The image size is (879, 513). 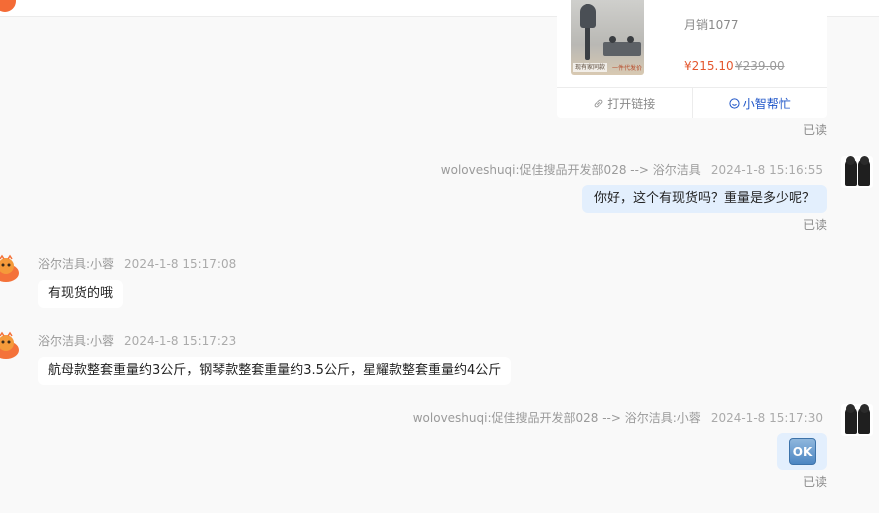 I want to click on corner-badge, so click(x=8, y=6).